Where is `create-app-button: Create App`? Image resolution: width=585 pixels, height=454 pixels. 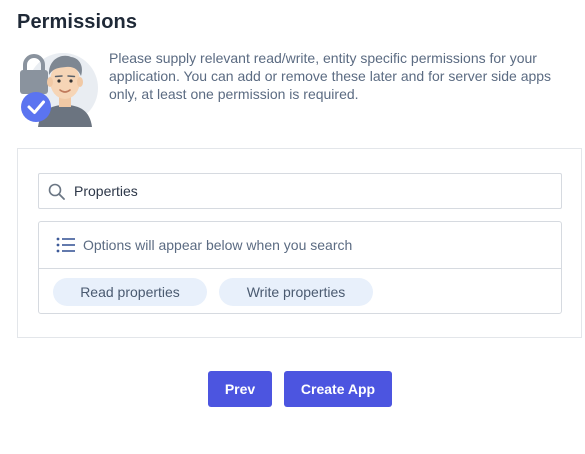 create-app-button: Create App is located at coordinates (338, 389).